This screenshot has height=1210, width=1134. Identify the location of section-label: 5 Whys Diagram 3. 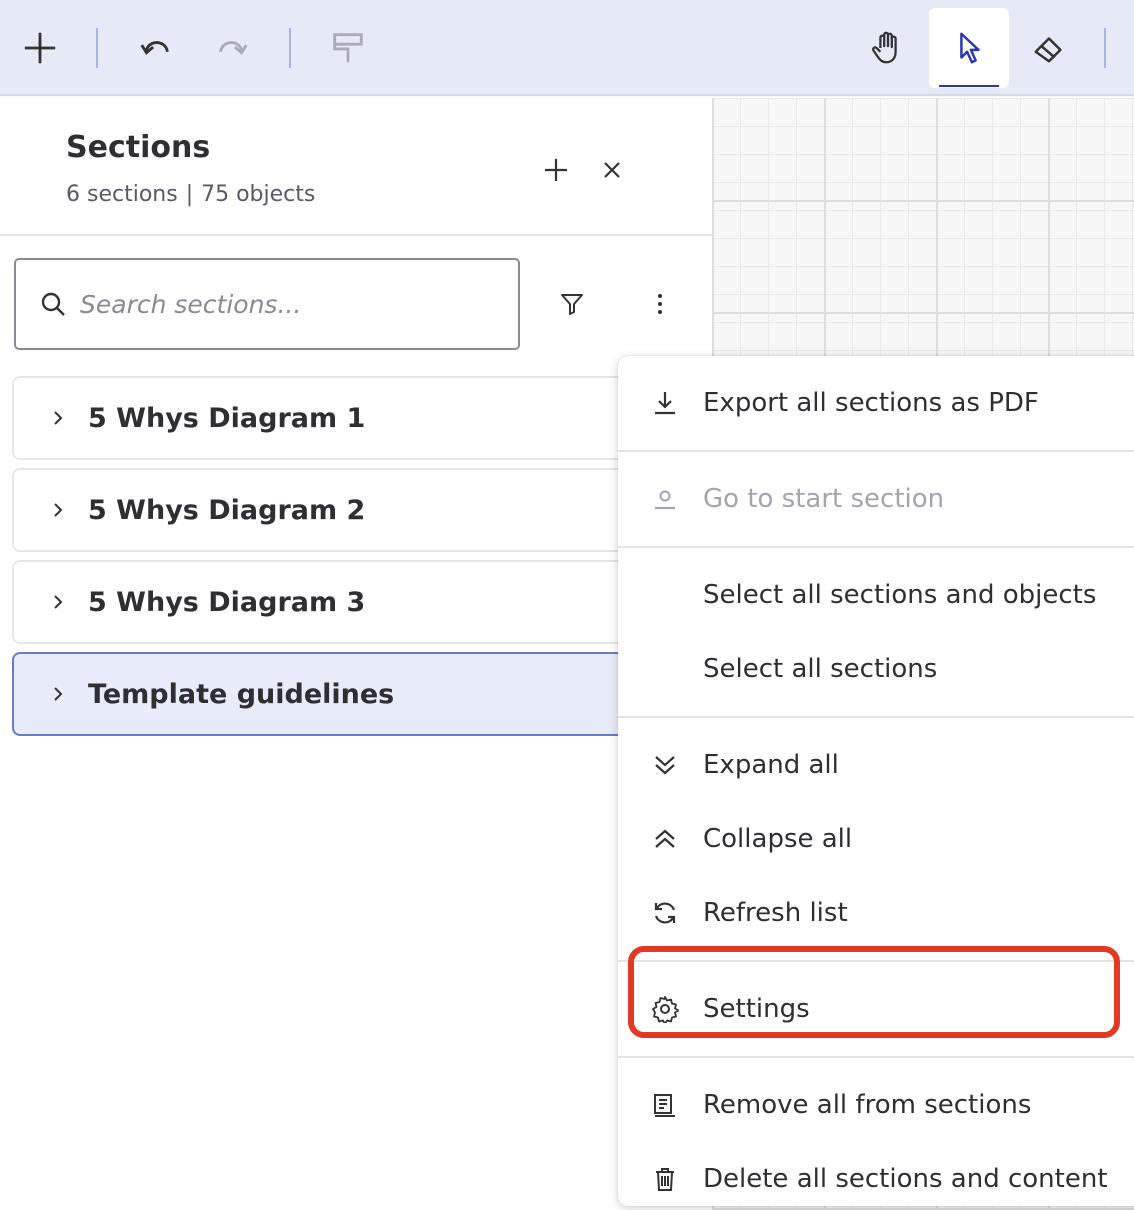
(227, 602).